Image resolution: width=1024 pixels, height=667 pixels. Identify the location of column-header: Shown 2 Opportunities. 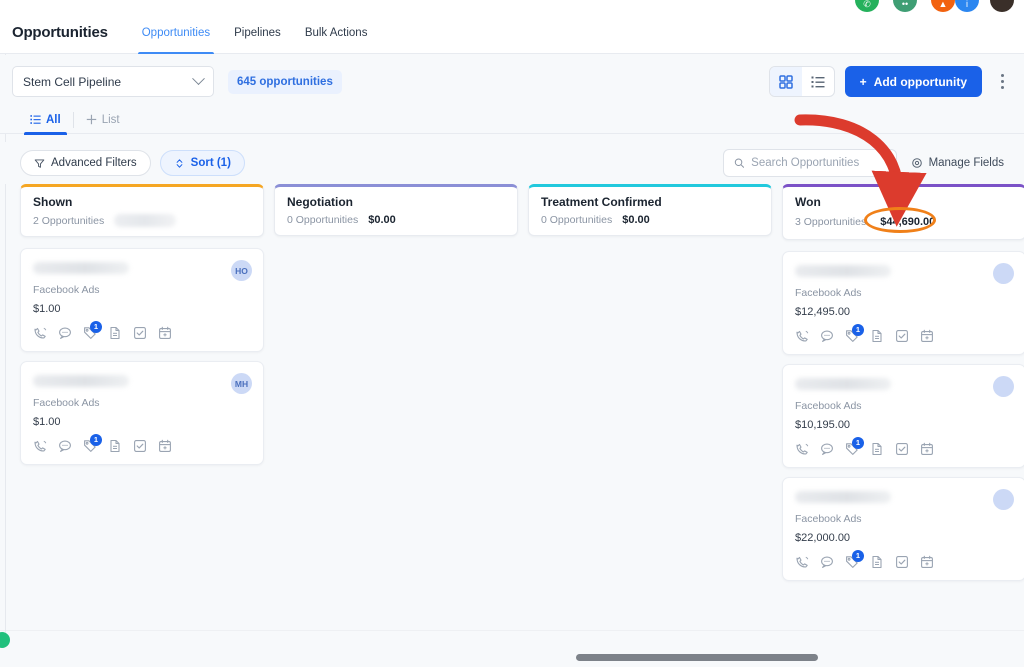
(142, 210).